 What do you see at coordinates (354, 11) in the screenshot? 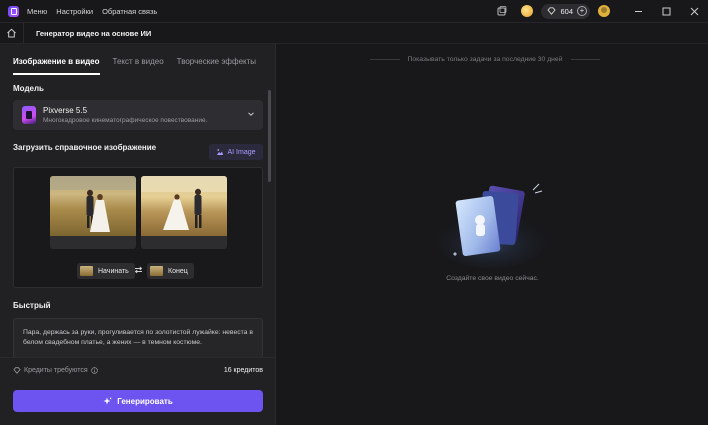
I see `title-bar: Меню Настройки Обратная связь 604 +` at bounding box center [354, 11].